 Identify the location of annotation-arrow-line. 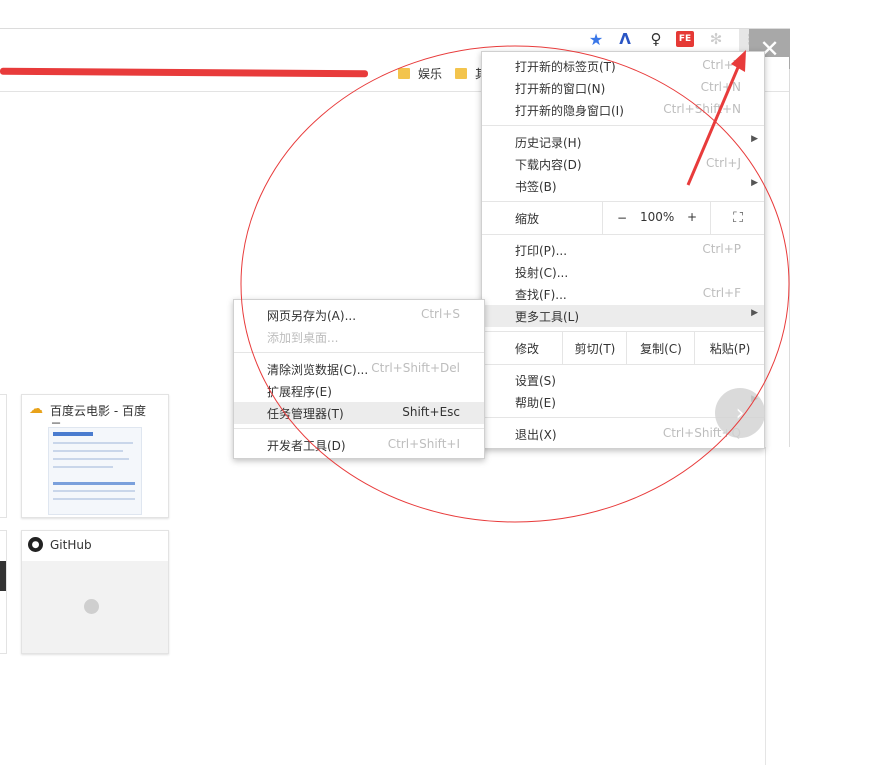
(715, 121).